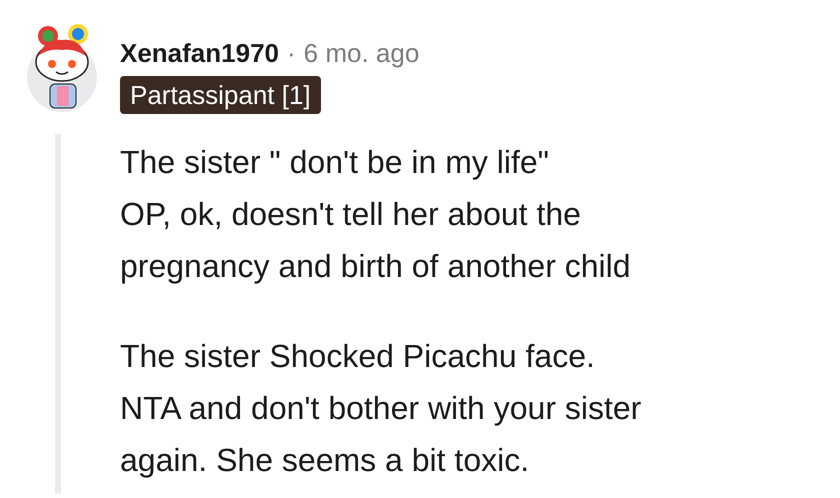 This screenshot has width=840, height=498. Describe the element at coordinates (325, 460) in the screenshot. I see `comment-text-line: again. She seems a bit toxic.` at that location.